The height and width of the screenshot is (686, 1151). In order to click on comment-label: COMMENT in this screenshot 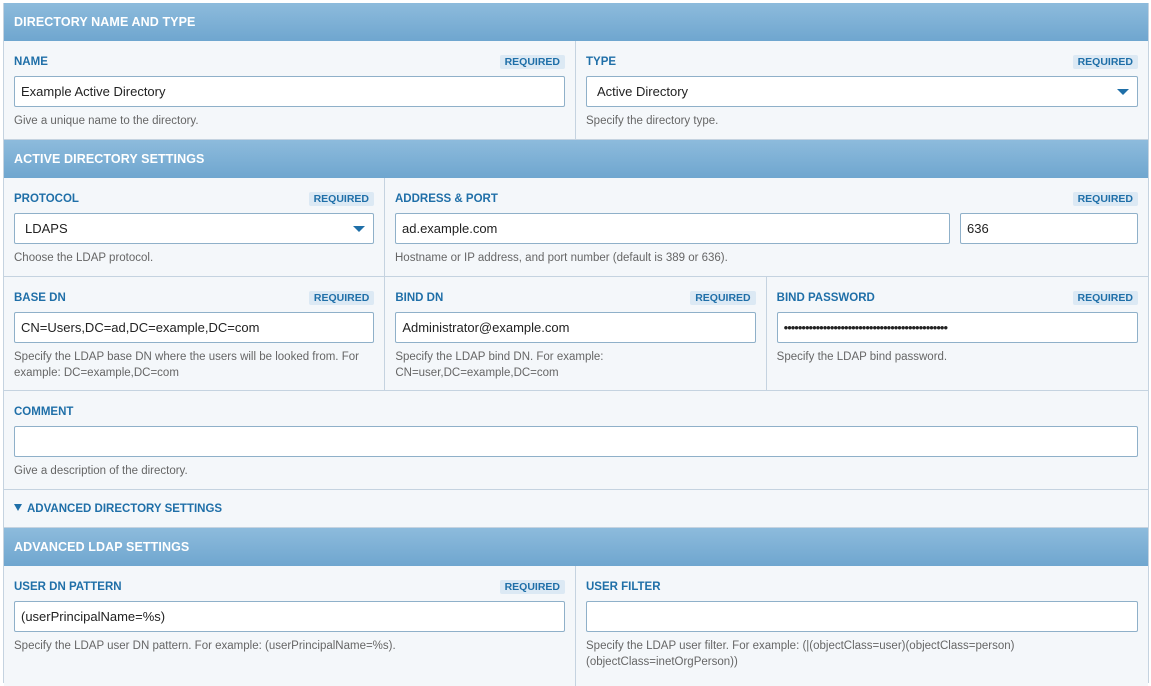, I will do `click(44, 412)`.